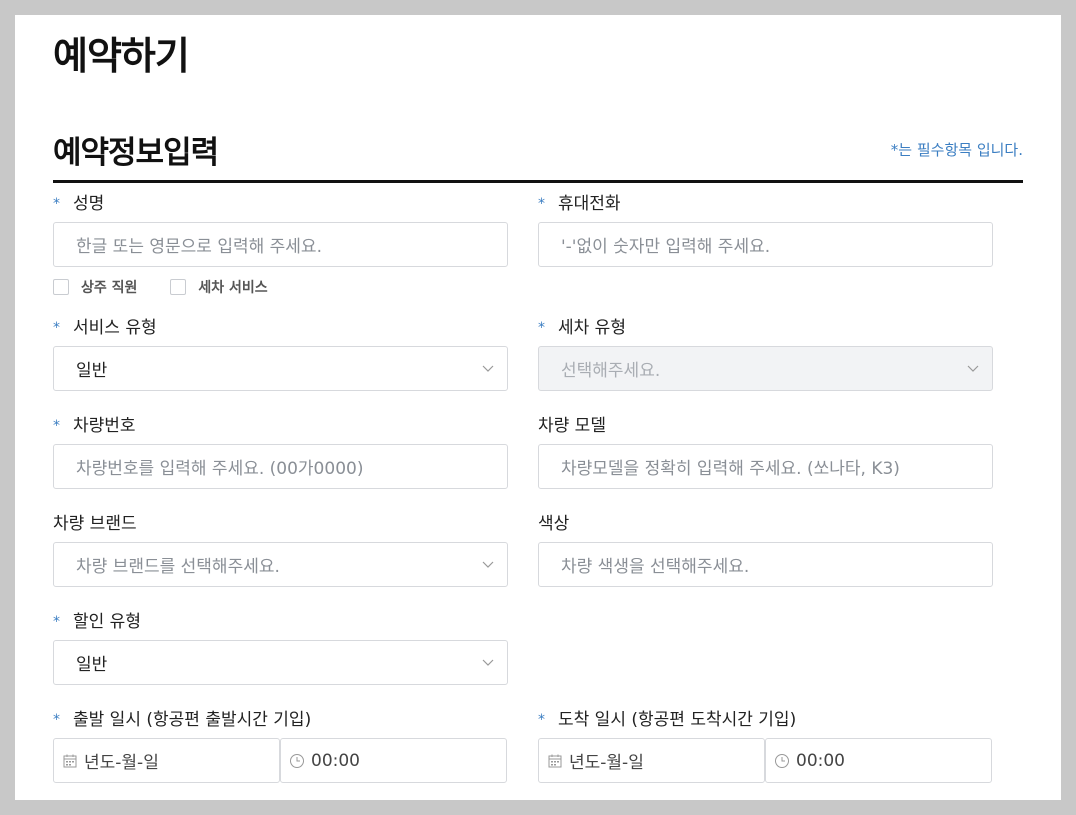 This screenshot has width=1076, height=815. Describe the element at coordinates (233, 288) in the screenshot. I see `wash-service-label: 세차 서비스` at that location.